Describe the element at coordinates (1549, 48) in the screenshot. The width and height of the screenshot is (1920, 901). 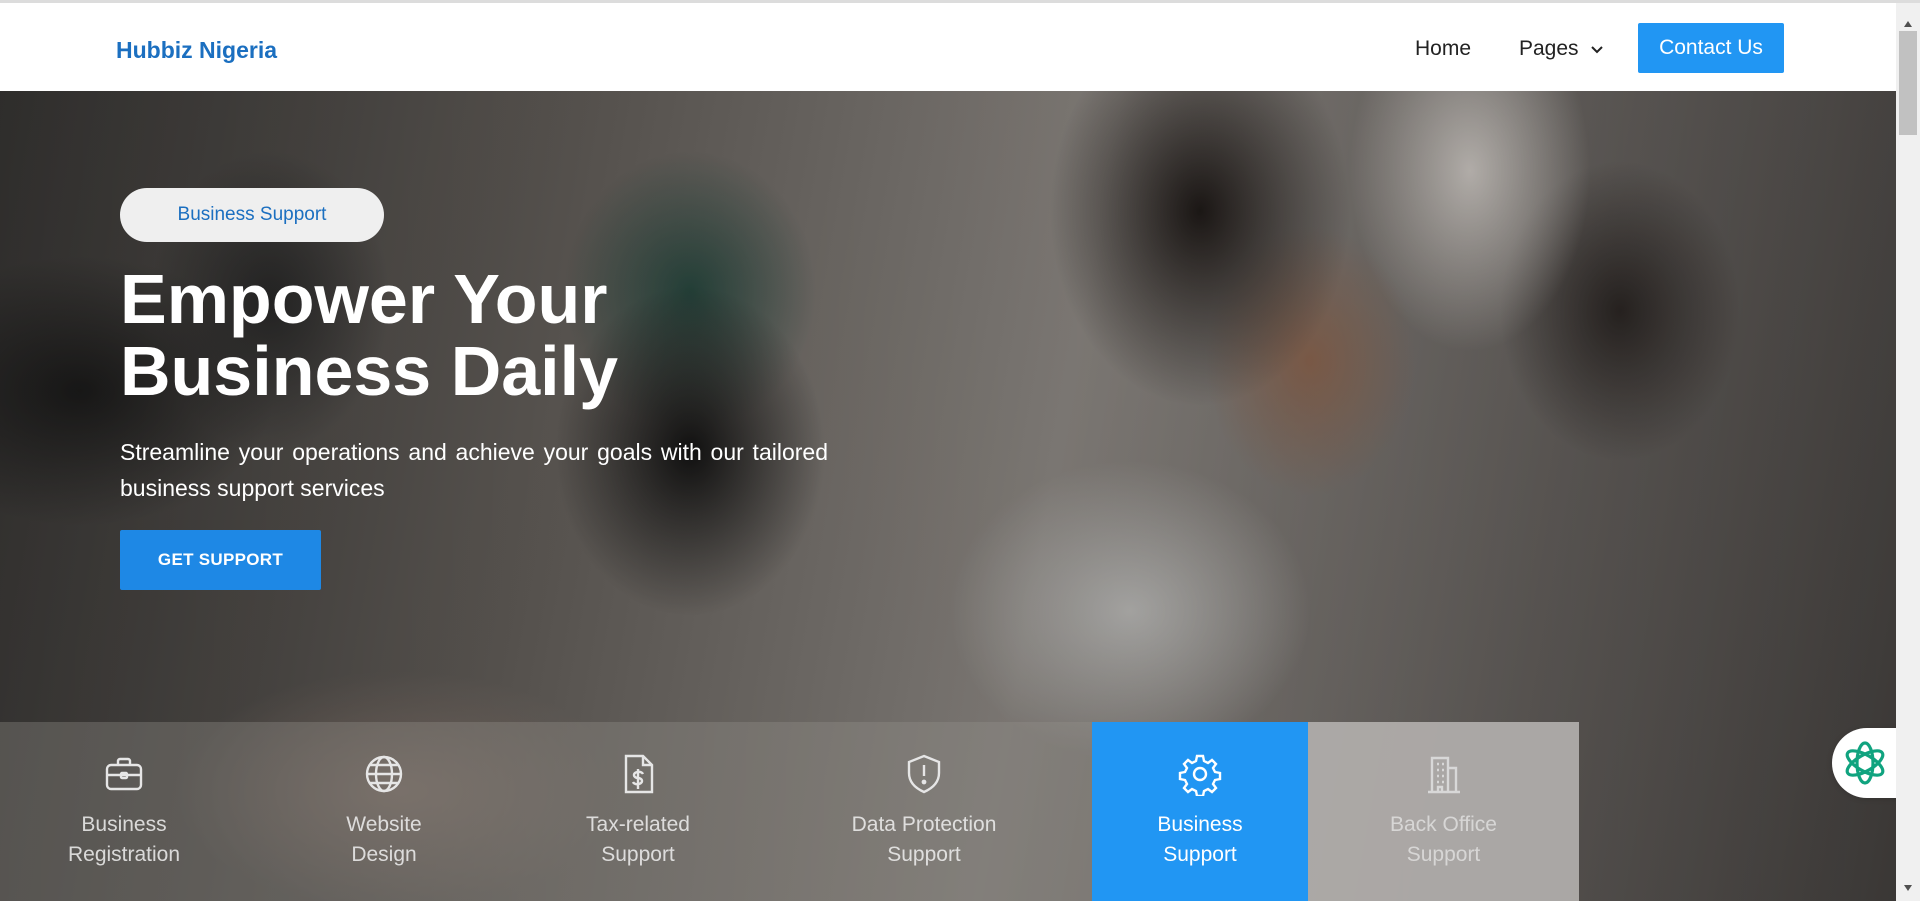
I see `nav-pages-label: Pages` at that location.